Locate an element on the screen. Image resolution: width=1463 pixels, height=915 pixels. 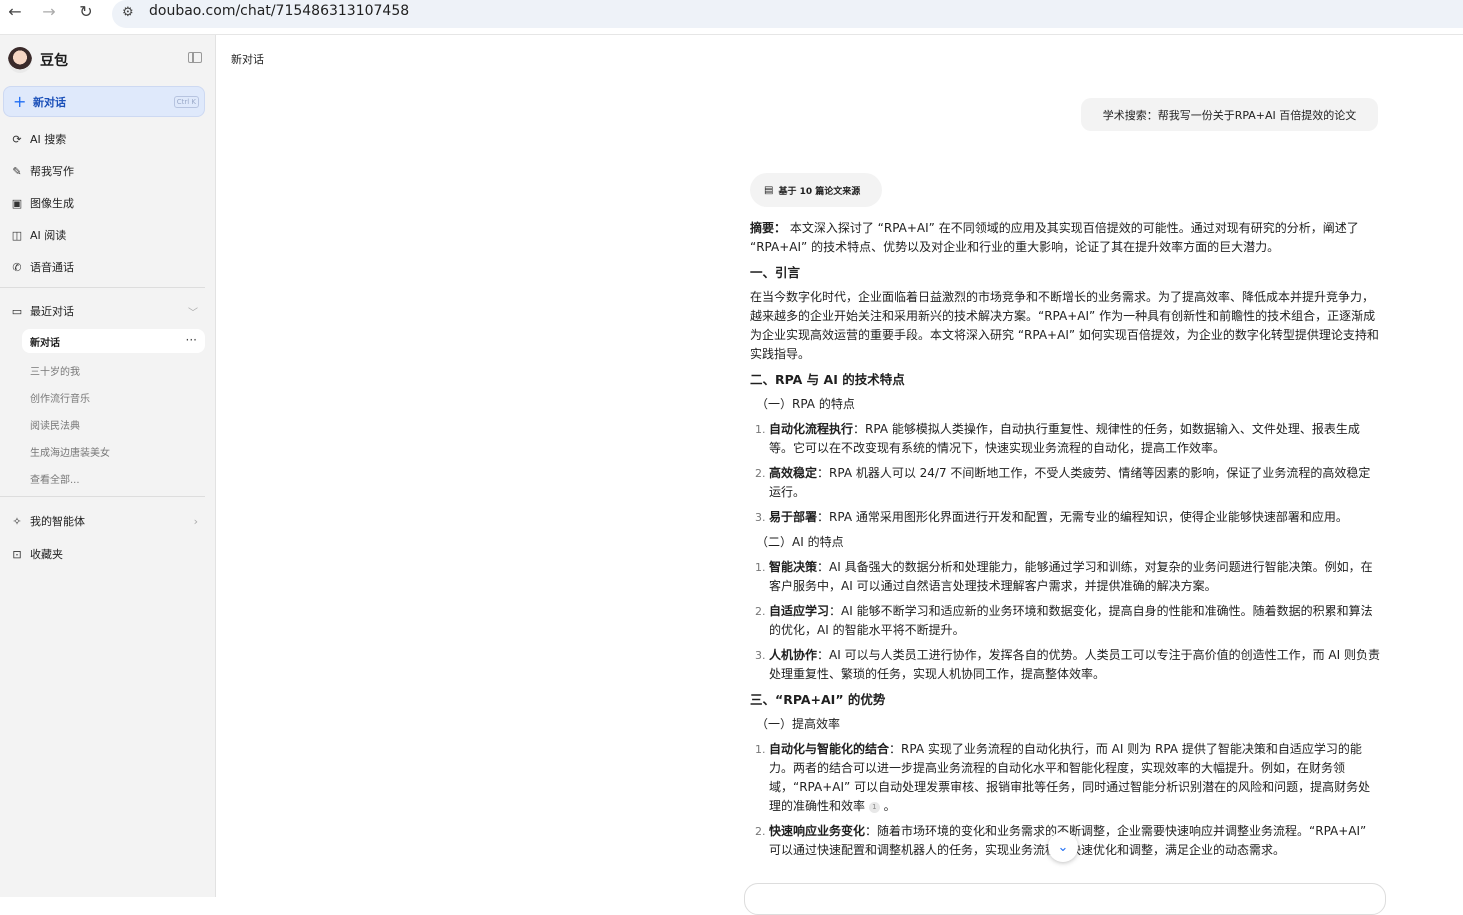
browser-toolbar: ← → ↻ ⚙ doubao.com/chat/715486313107458 is located at coordinates (731, 17).